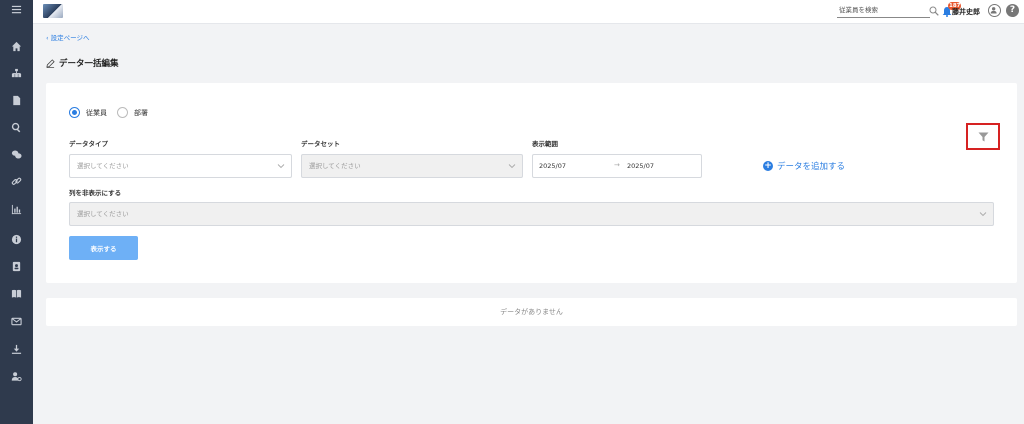 The height and width of the screenshot is (424, 1024). Describe the element at coordinates (95, 193) in the screenshot. I see `hide-columns-label: 列を非表示にする` at that location.